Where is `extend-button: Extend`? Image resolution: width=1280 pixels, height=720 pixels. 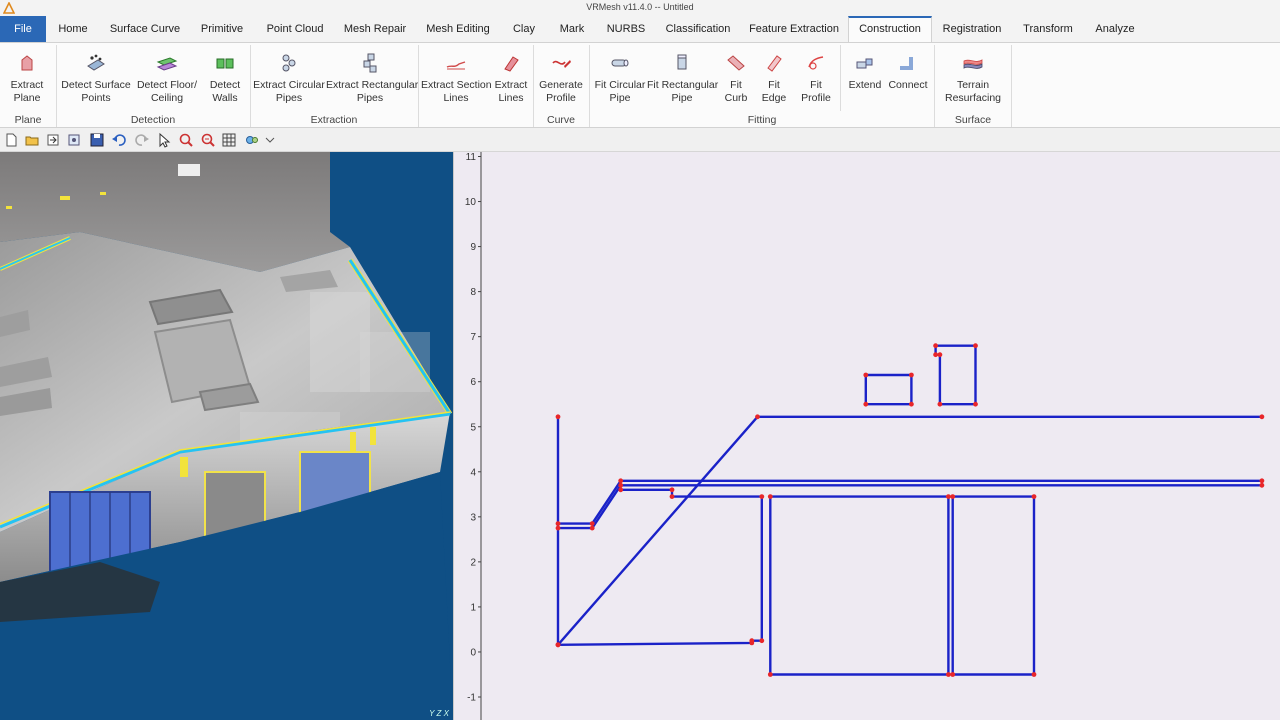 extend-button: Extend is located at coordinates (865, 80).